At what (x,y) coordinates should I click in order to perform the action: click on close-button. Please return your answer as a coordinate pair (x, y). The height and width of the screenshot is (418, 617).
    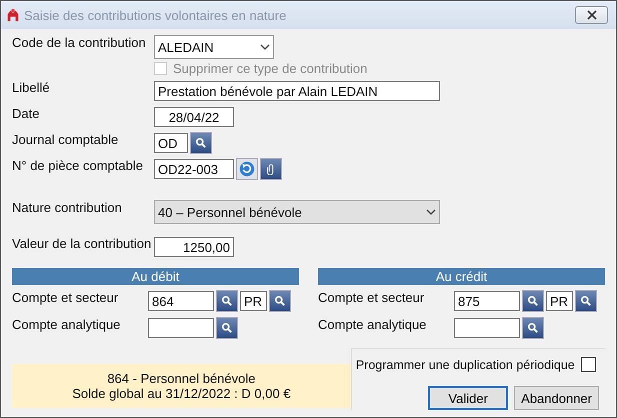
    Looking at the image, I should click on (591, 15).